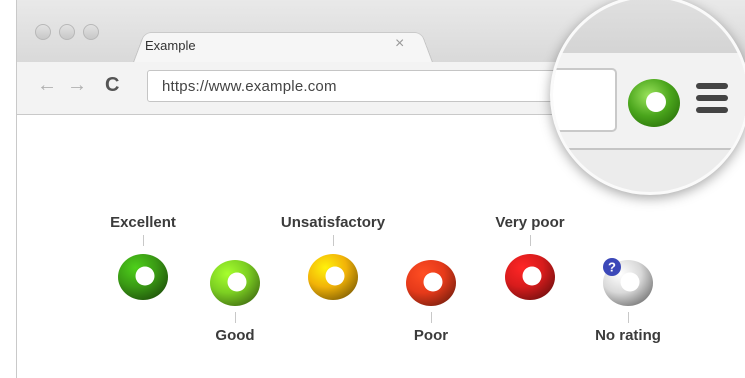 The height and width of the screenshot is (378, 745). I want to click on reload-icon: C, so click(112, 85).